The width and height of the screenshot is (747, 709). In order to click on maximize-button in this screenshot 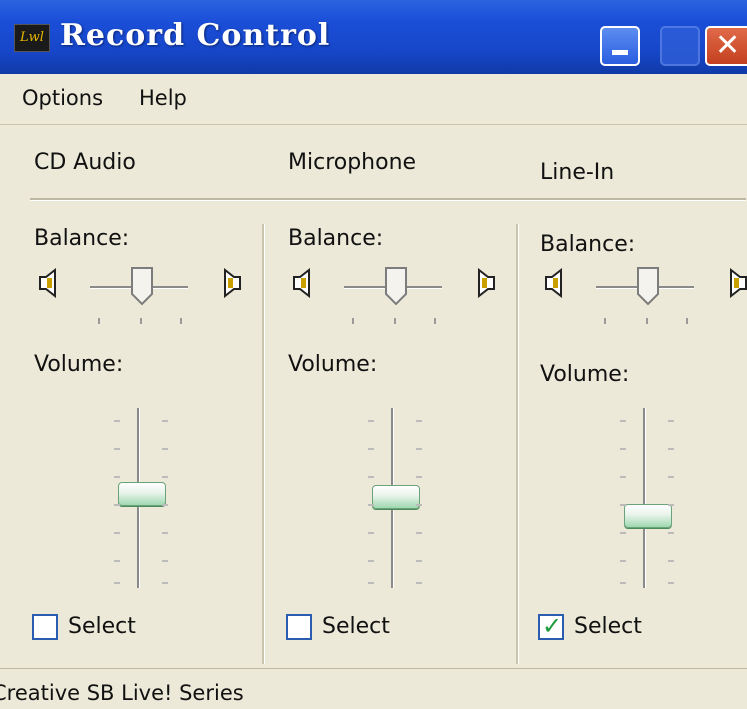, I will do `click(680, 46)`.